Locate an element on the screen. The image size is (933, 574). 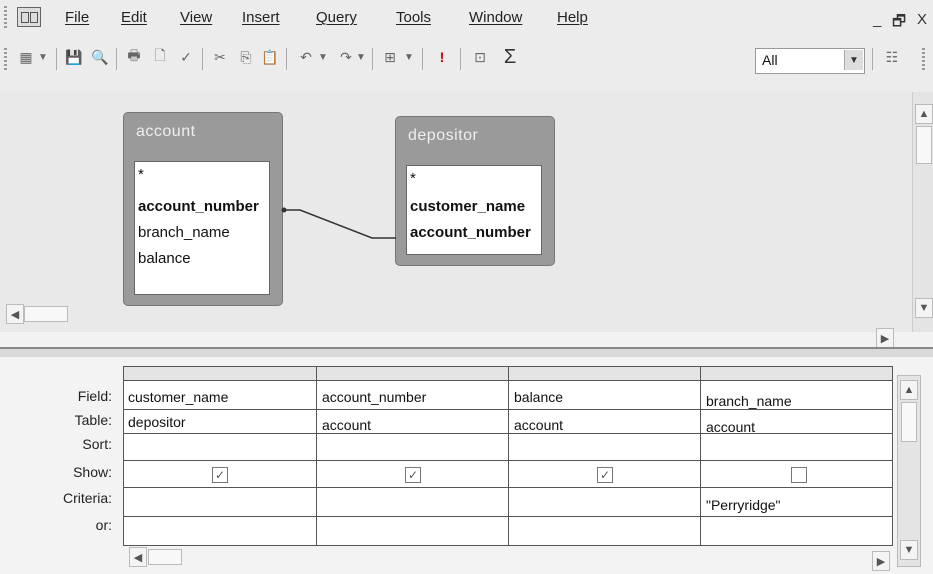
show-table-icon: ⊡ is located at coordinates (480, 57).